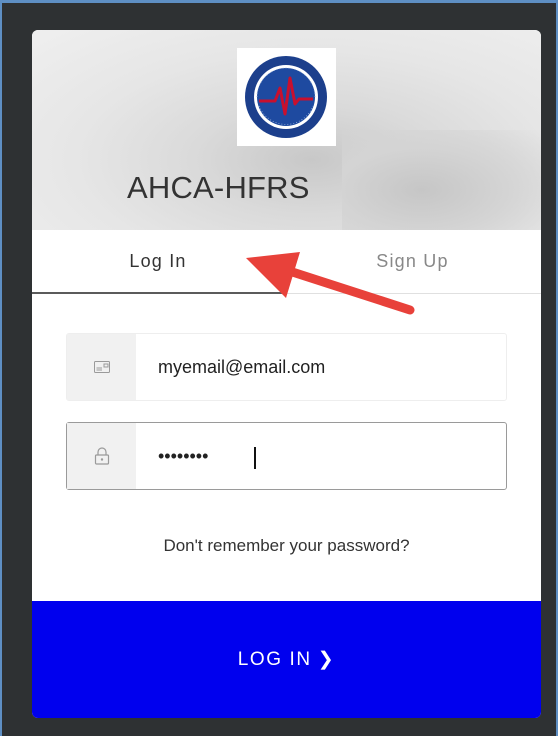  Describe the element at coordinates (158, 262) in the screenshot. I see `tab-log-in: Log In` at that location.